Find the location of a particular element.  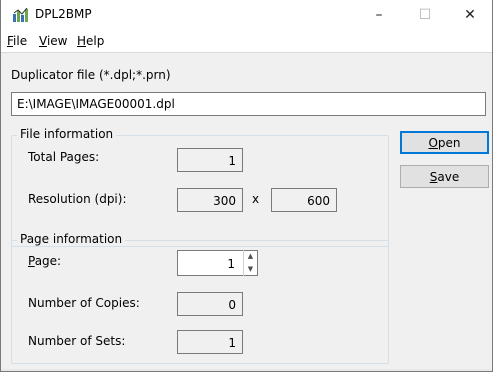

file-information-legend: File information is located at coordinates (67, 134).